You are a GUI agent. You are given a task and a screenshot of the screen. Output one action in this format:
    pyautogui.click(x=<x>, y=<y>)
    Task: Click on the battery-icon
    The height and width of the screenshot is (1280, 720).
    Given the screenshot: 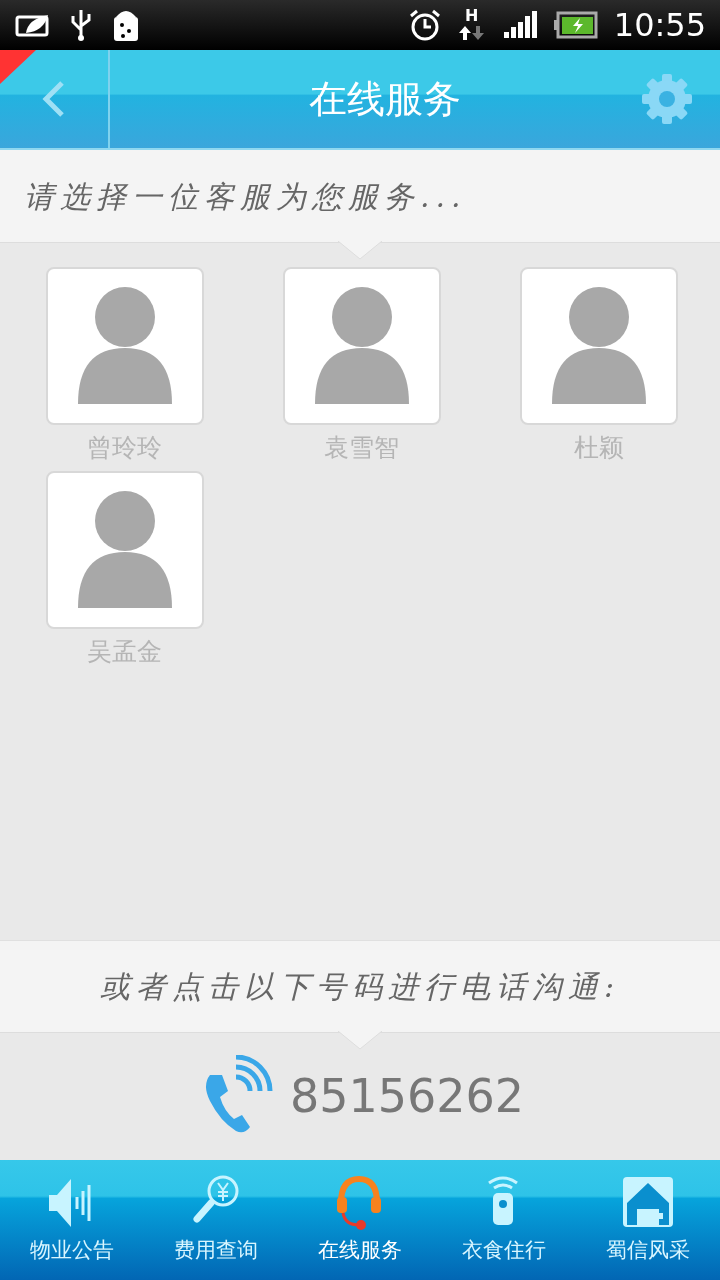 What is the action you would take?
    pyautogui.click(x=575, y=25)
    